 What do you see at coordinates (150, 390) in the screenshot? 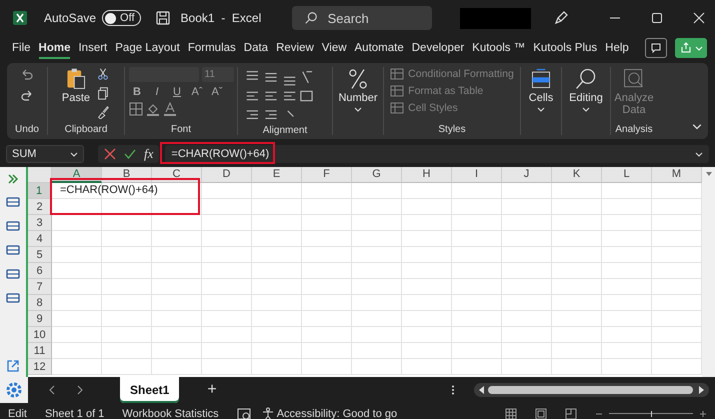
I see `sheet-tab: Sheet1` at bounding box center [150, 390].